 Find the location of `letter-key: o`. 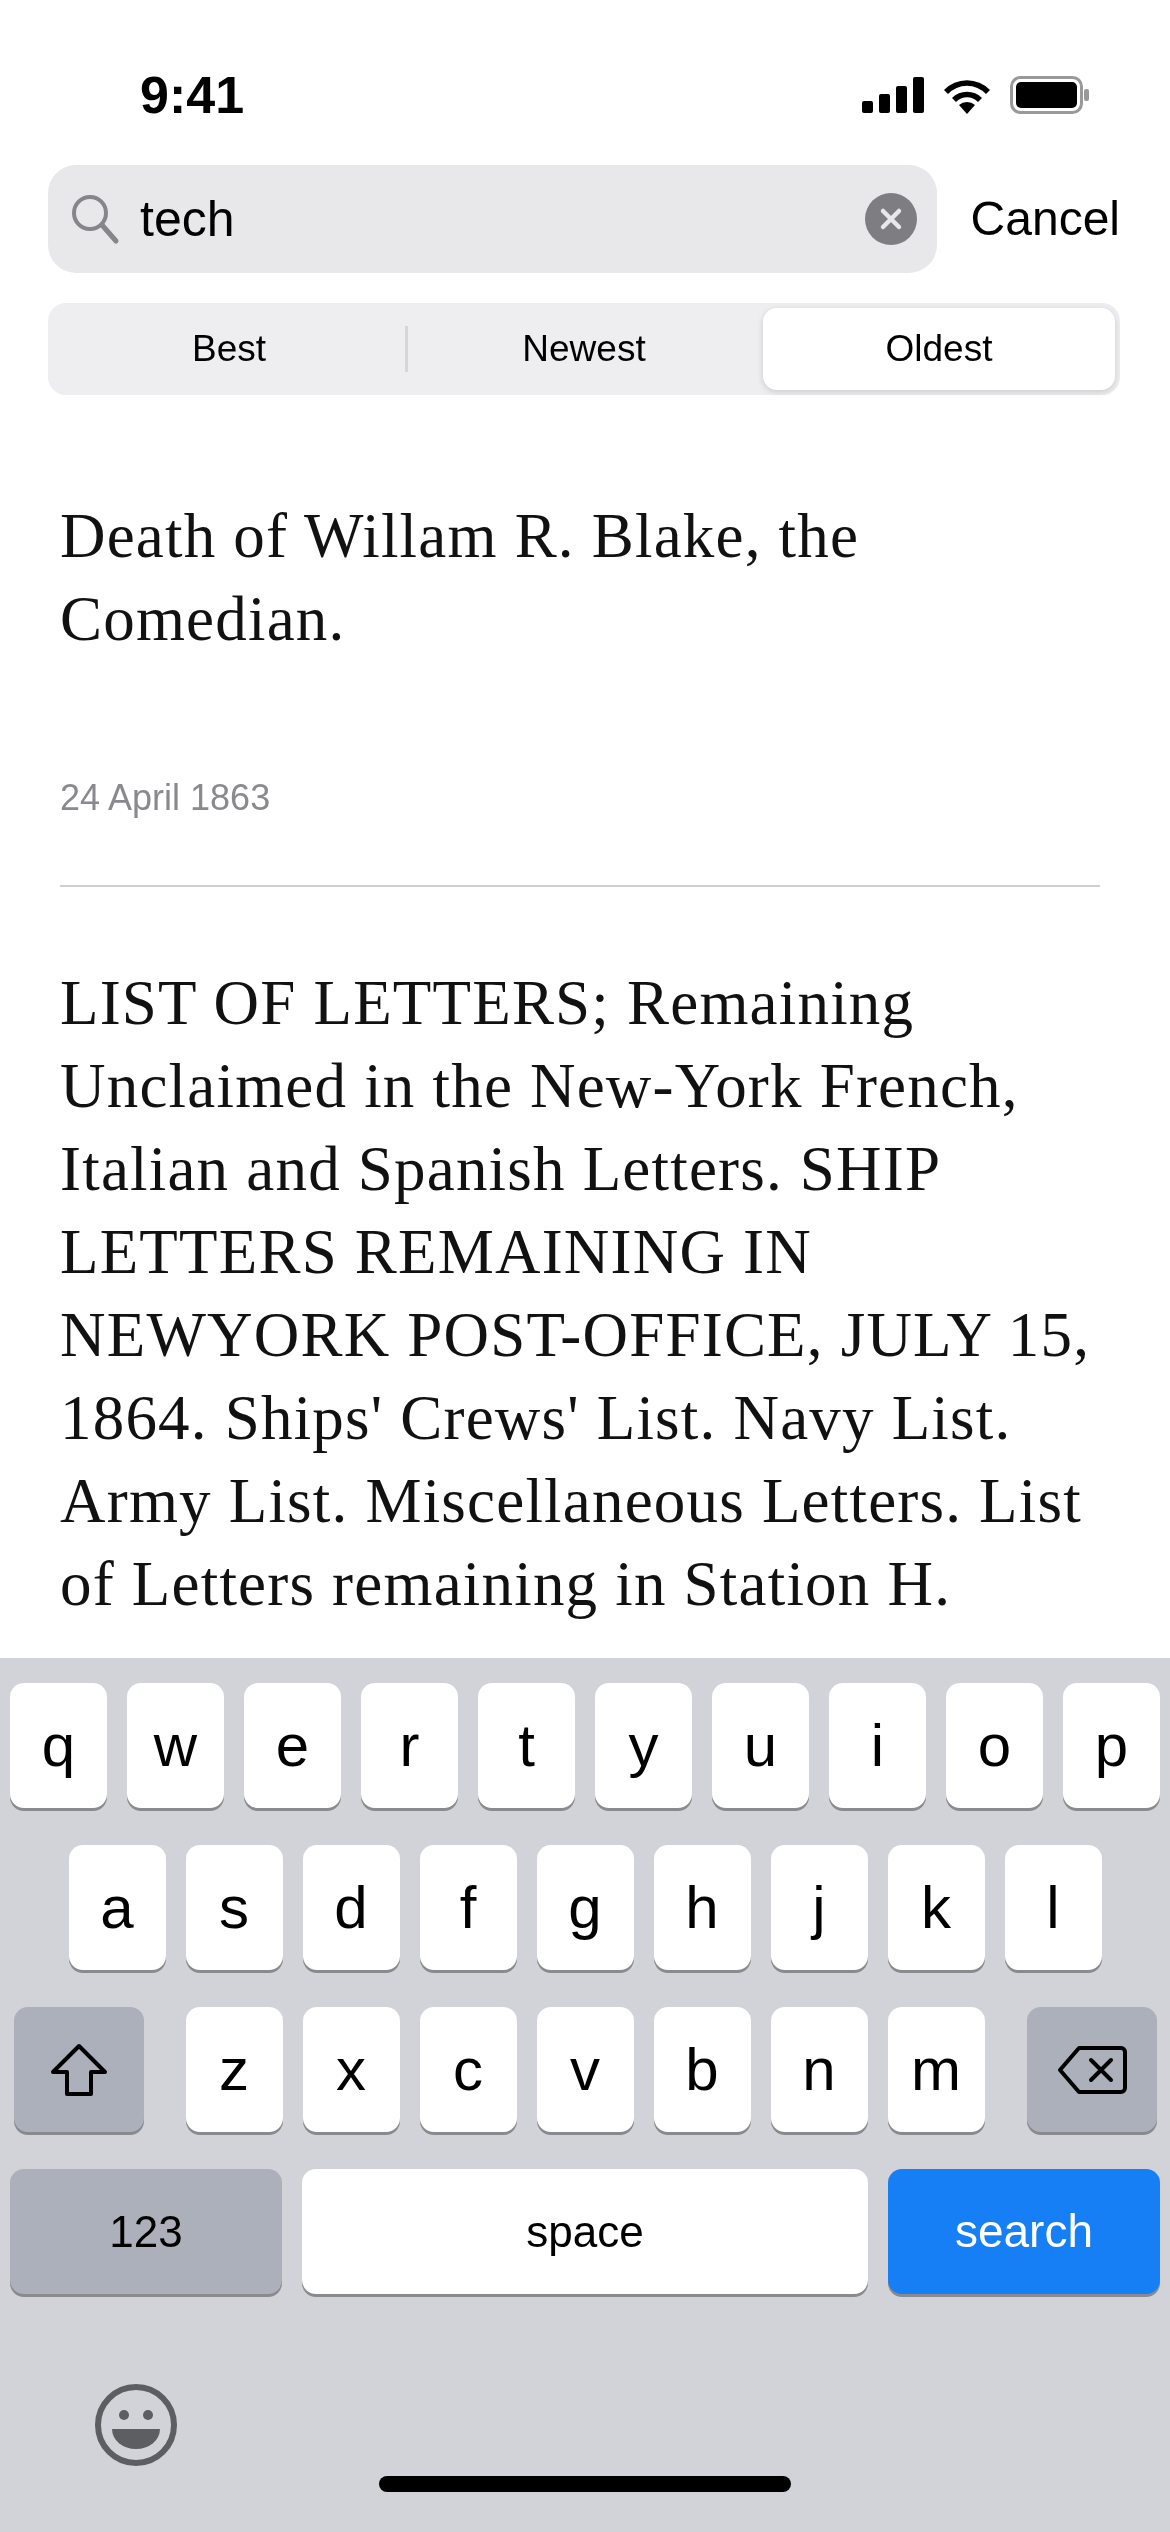

letter-key: o is located at coordinates (994, 1745).